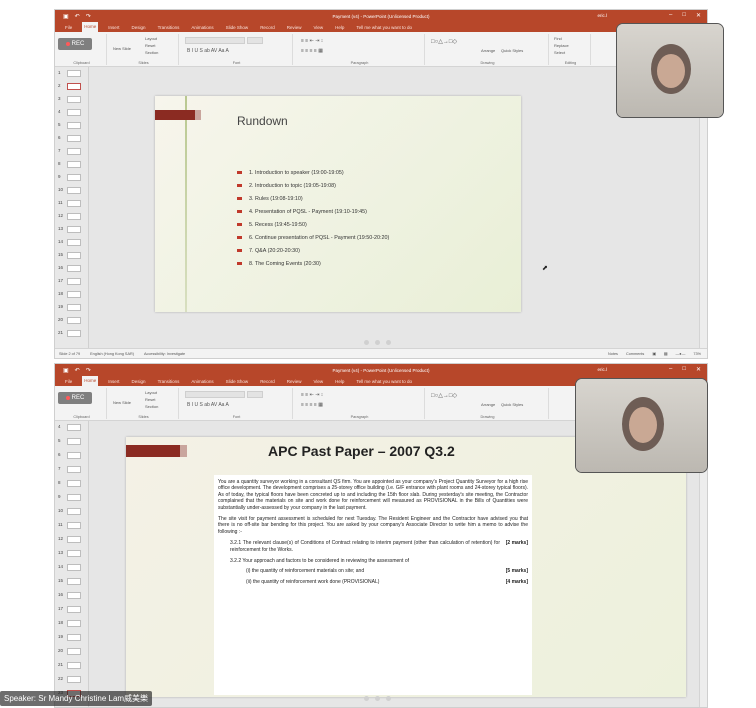  I want to click on font-name-box, so click(215, 394).